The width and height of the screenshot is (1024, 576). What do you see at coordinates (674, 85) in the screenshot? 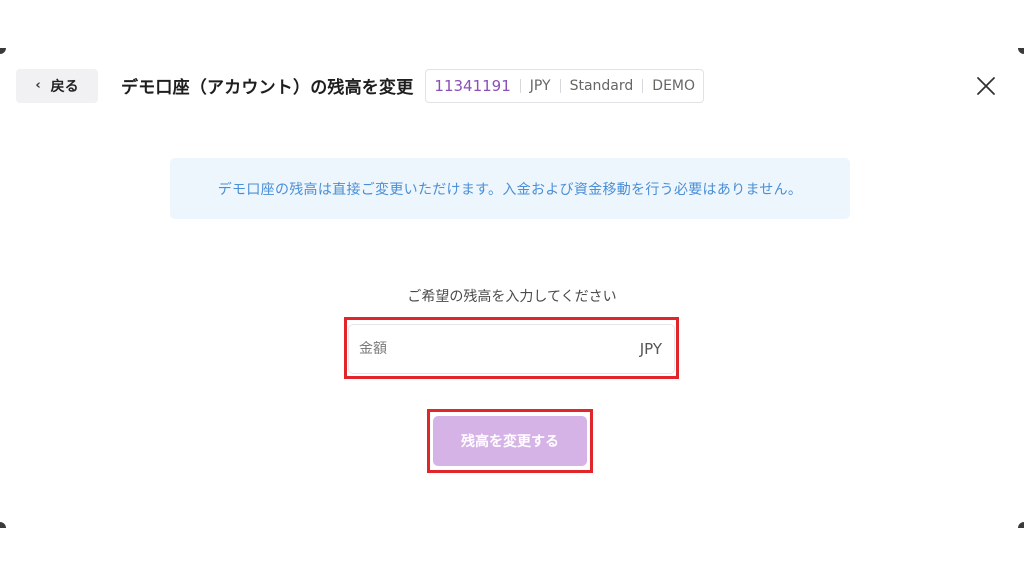
I see `account-mode: DEMO` at bounding box center [674, 85].